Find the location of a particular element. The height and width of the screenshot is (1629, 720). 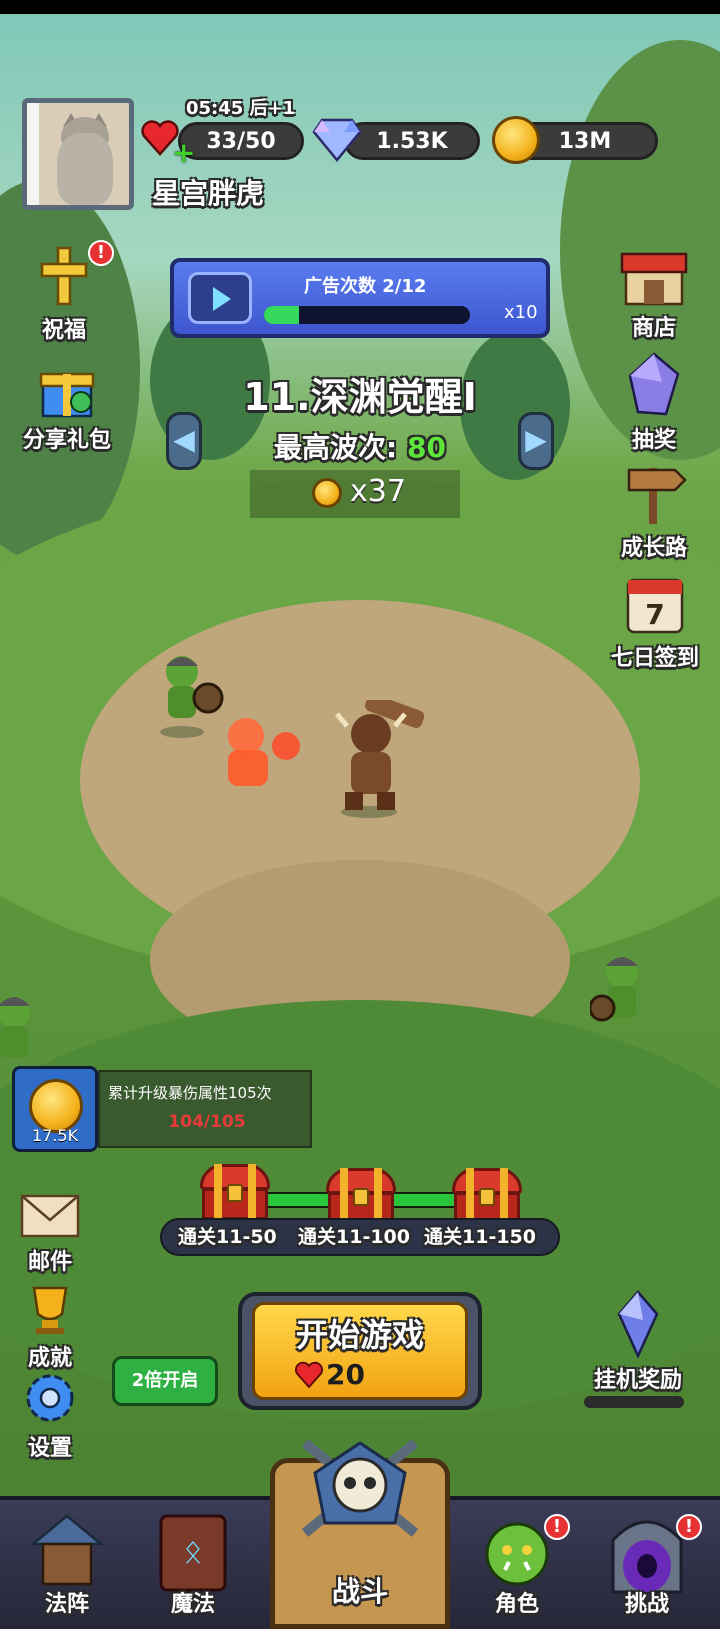

growth-path-label: 成长路 is located at coordinates (653, 548).